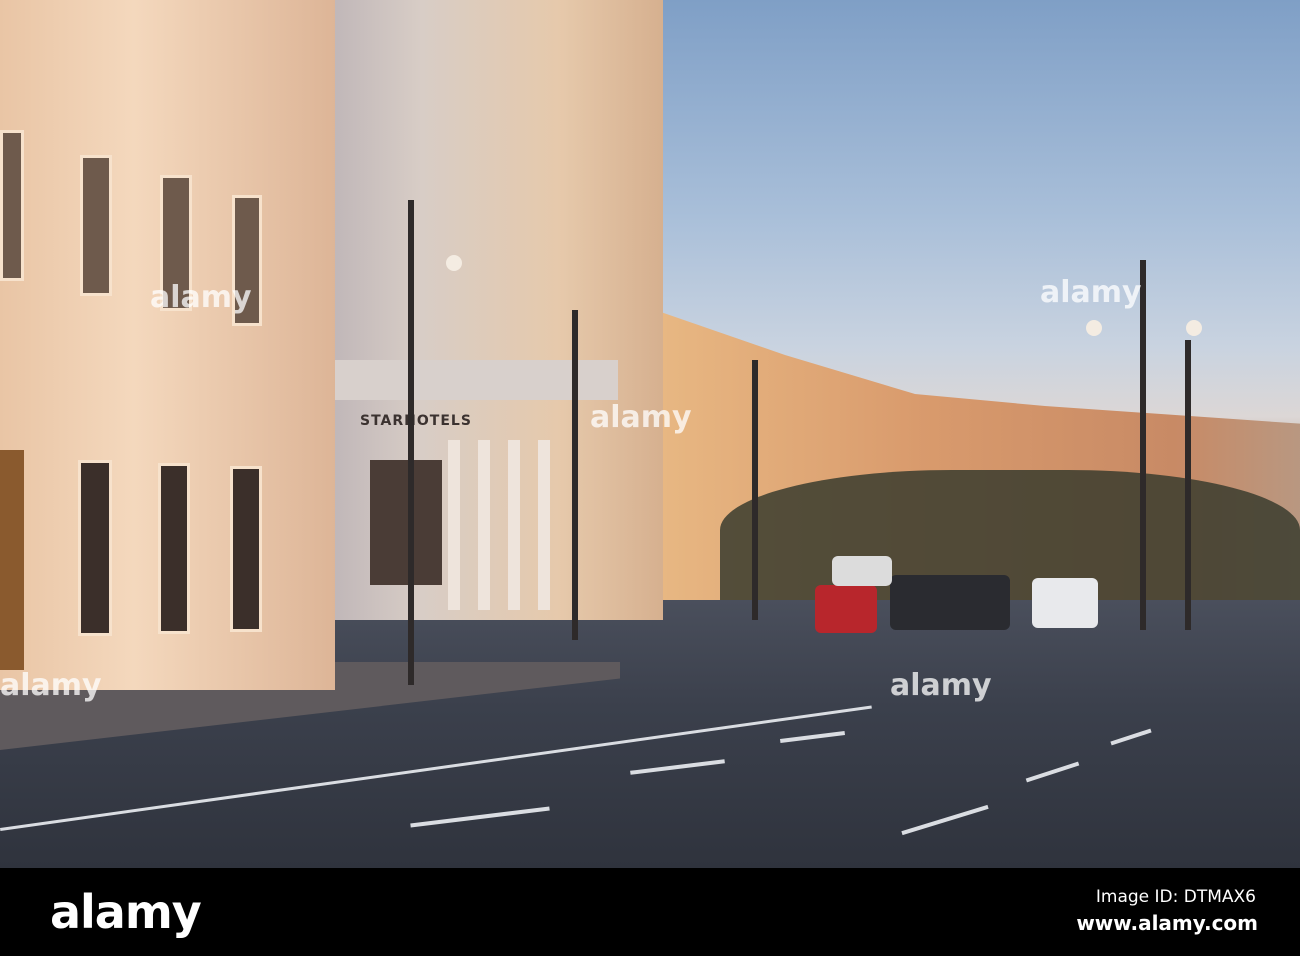  I want to click on trees, so click(1010, 545).